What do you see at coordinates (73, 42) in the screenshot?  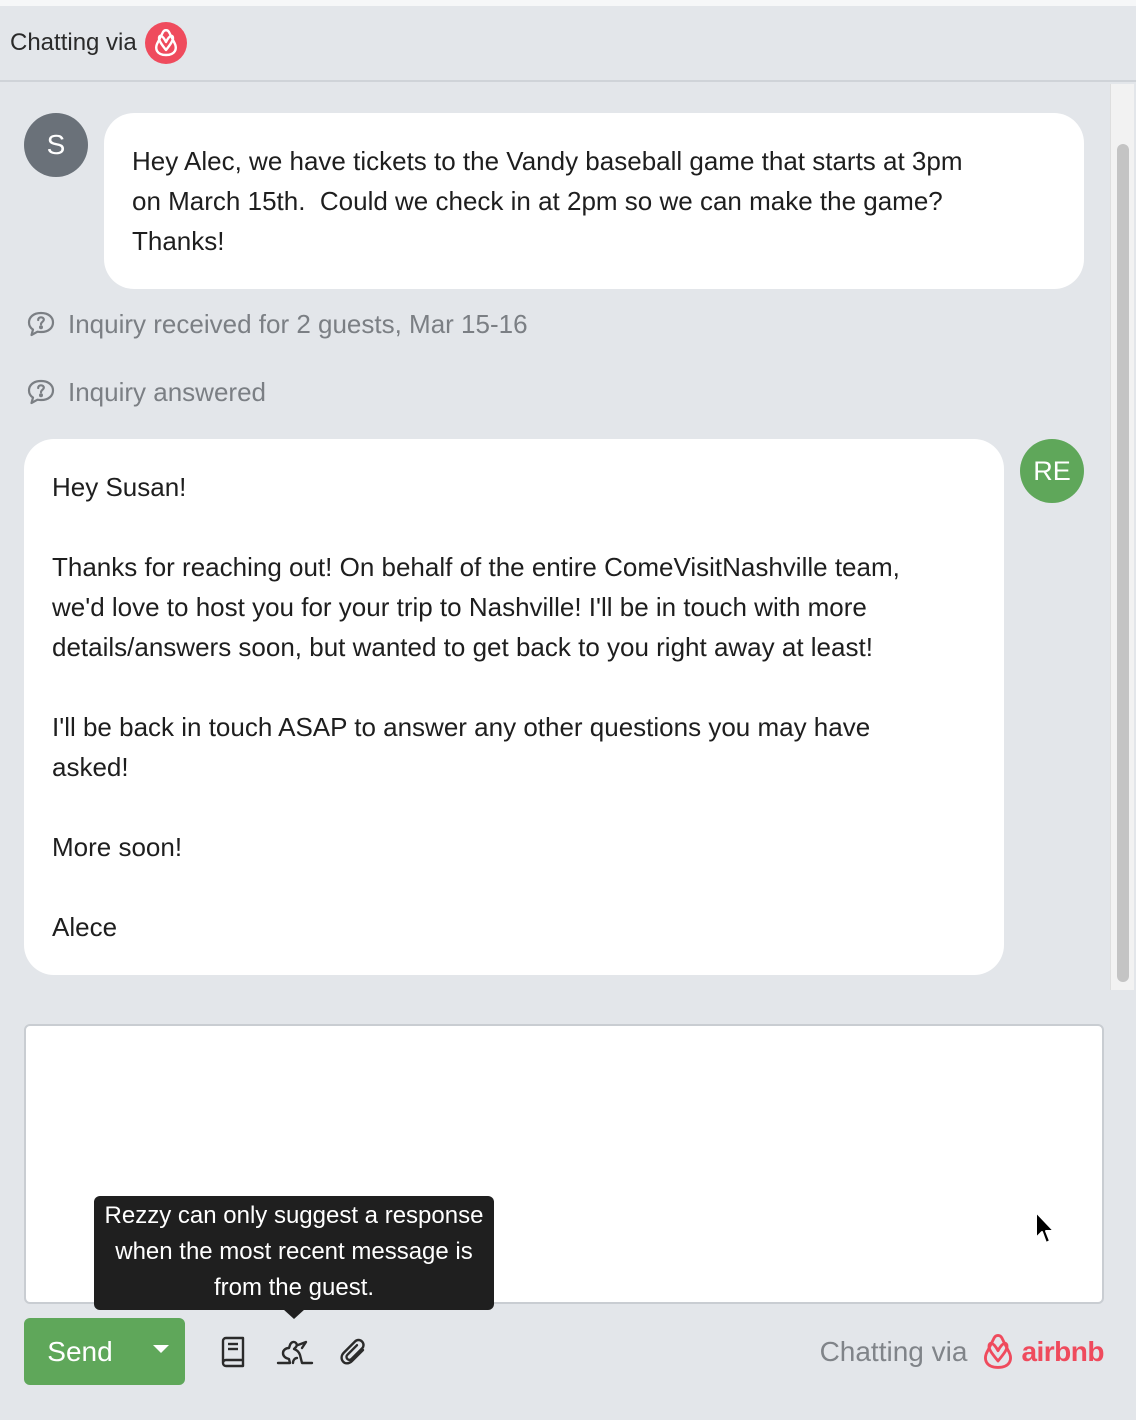 I see `chatting-via-label: Chatting via` at bounding box center [73, 42].